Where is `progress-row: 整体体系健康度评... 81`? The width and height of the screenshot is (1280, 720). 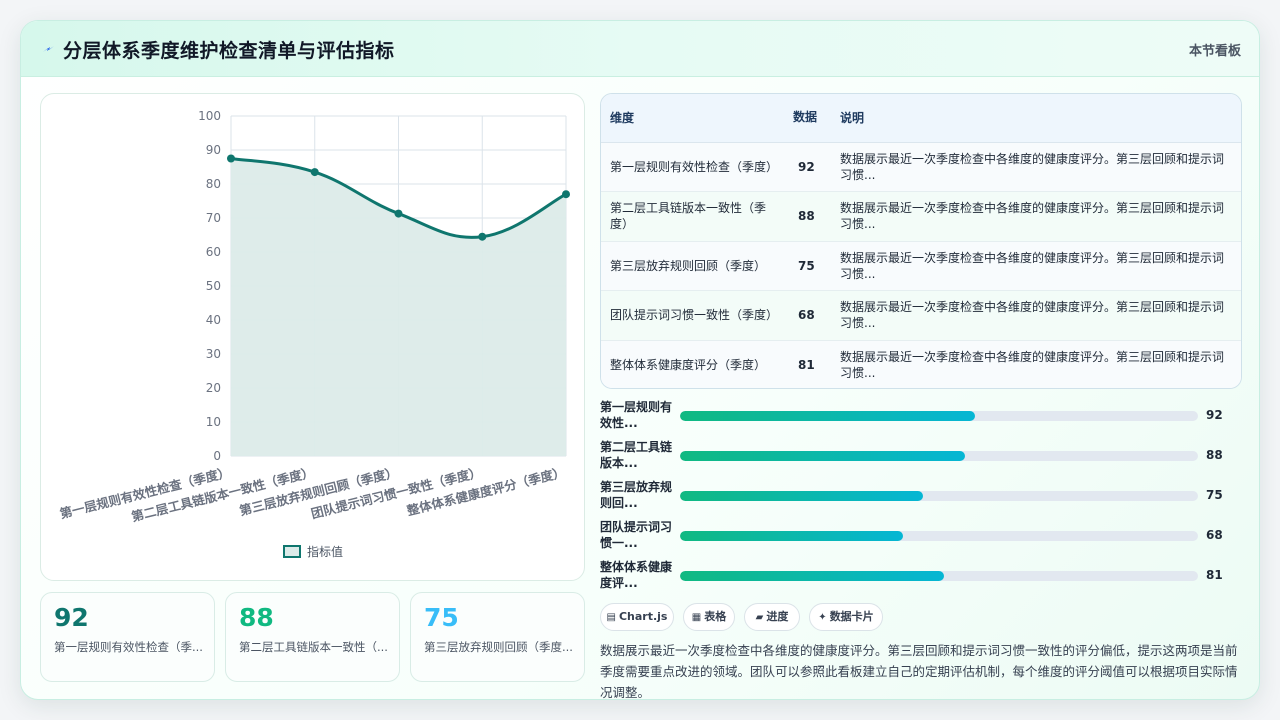 progress-row: 整体体系健康度评... 81 is located at coordinates (921, 576).